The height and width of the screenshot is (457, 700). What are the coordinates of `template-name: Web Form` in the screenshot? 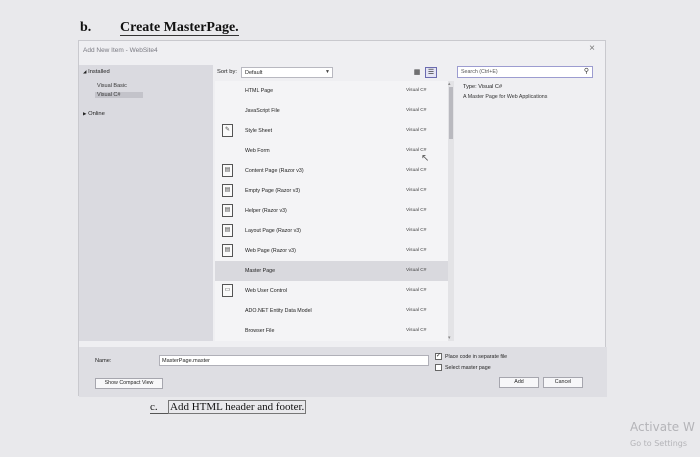 It's located at (257, 151).